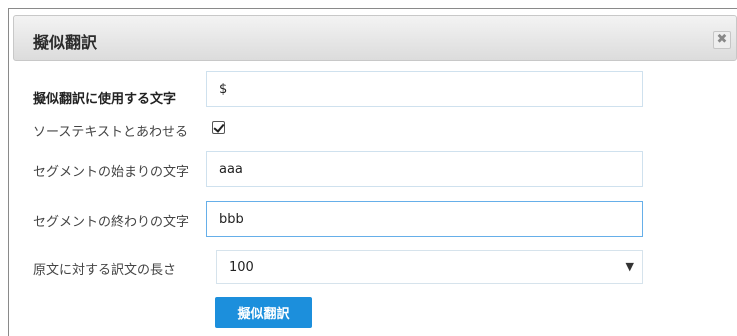 The height and width of the screenshot is (336, 737). Describe the element at coordinates (629, 266) in the screenshot. I see `dropdown-arrow-icon: ▼` at that location.